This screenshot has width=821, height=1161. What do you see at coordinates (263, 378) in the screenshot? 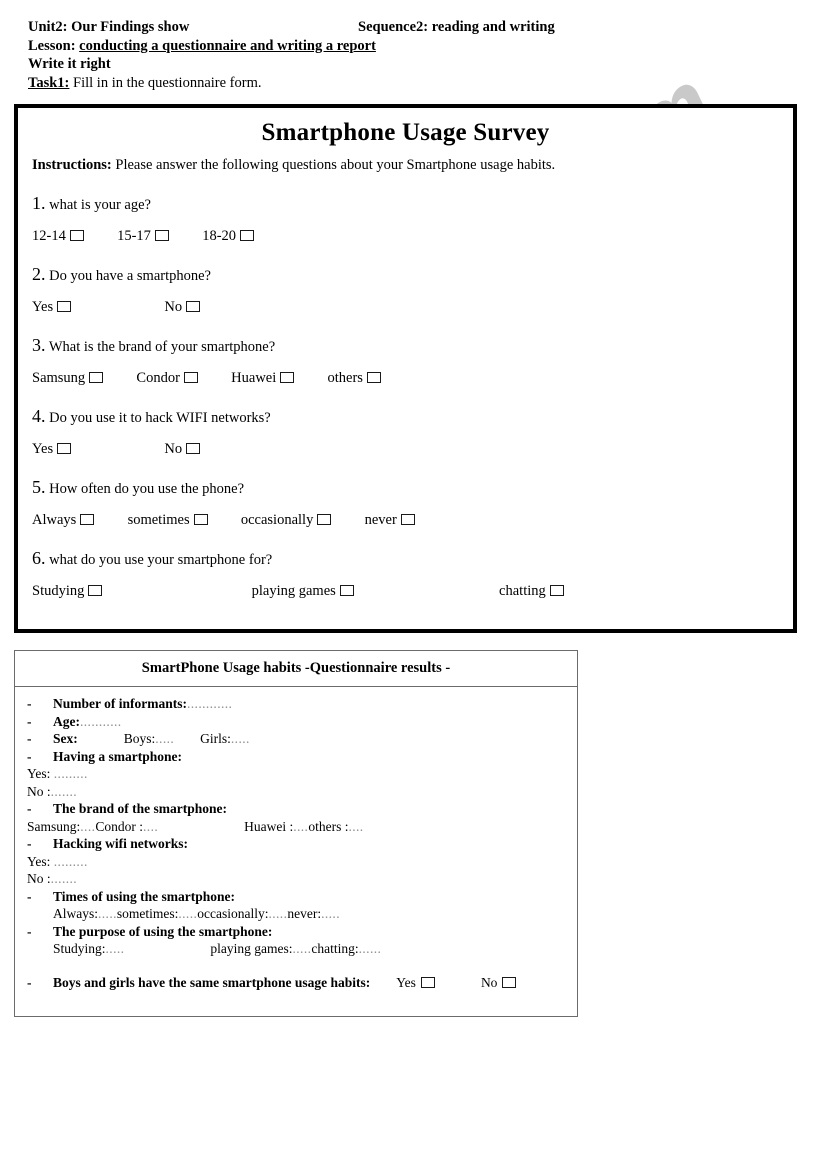
I see `option-huawei: Huawei` at bounding box center [263, 378].